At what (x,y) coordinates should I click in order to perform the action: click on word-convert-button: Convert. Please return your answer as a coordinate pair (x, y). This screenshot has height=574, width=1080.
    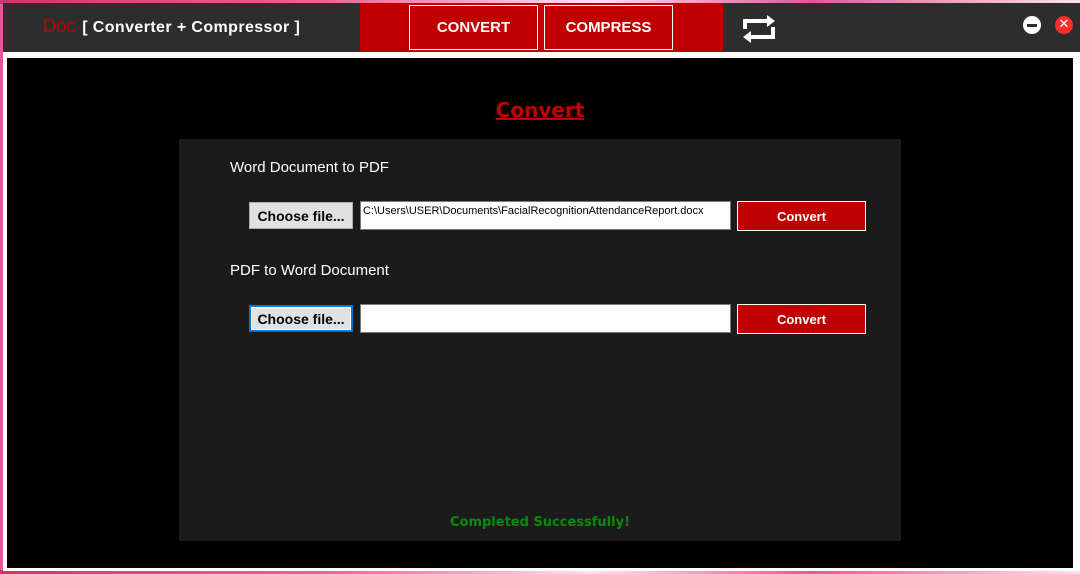
    Looking at the image, I should click on (801, 216).